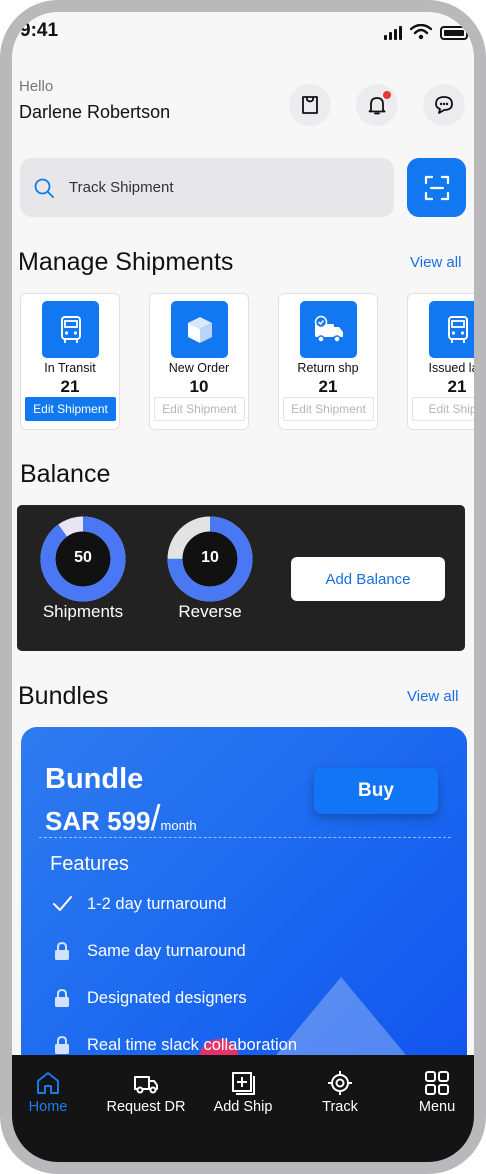 Image resolution: width=486 pixels, height=1174 pixels. Describe the element at coordinates (432, 696) in the screenshot. I see `bundles-view-all-link: View all` at that location.